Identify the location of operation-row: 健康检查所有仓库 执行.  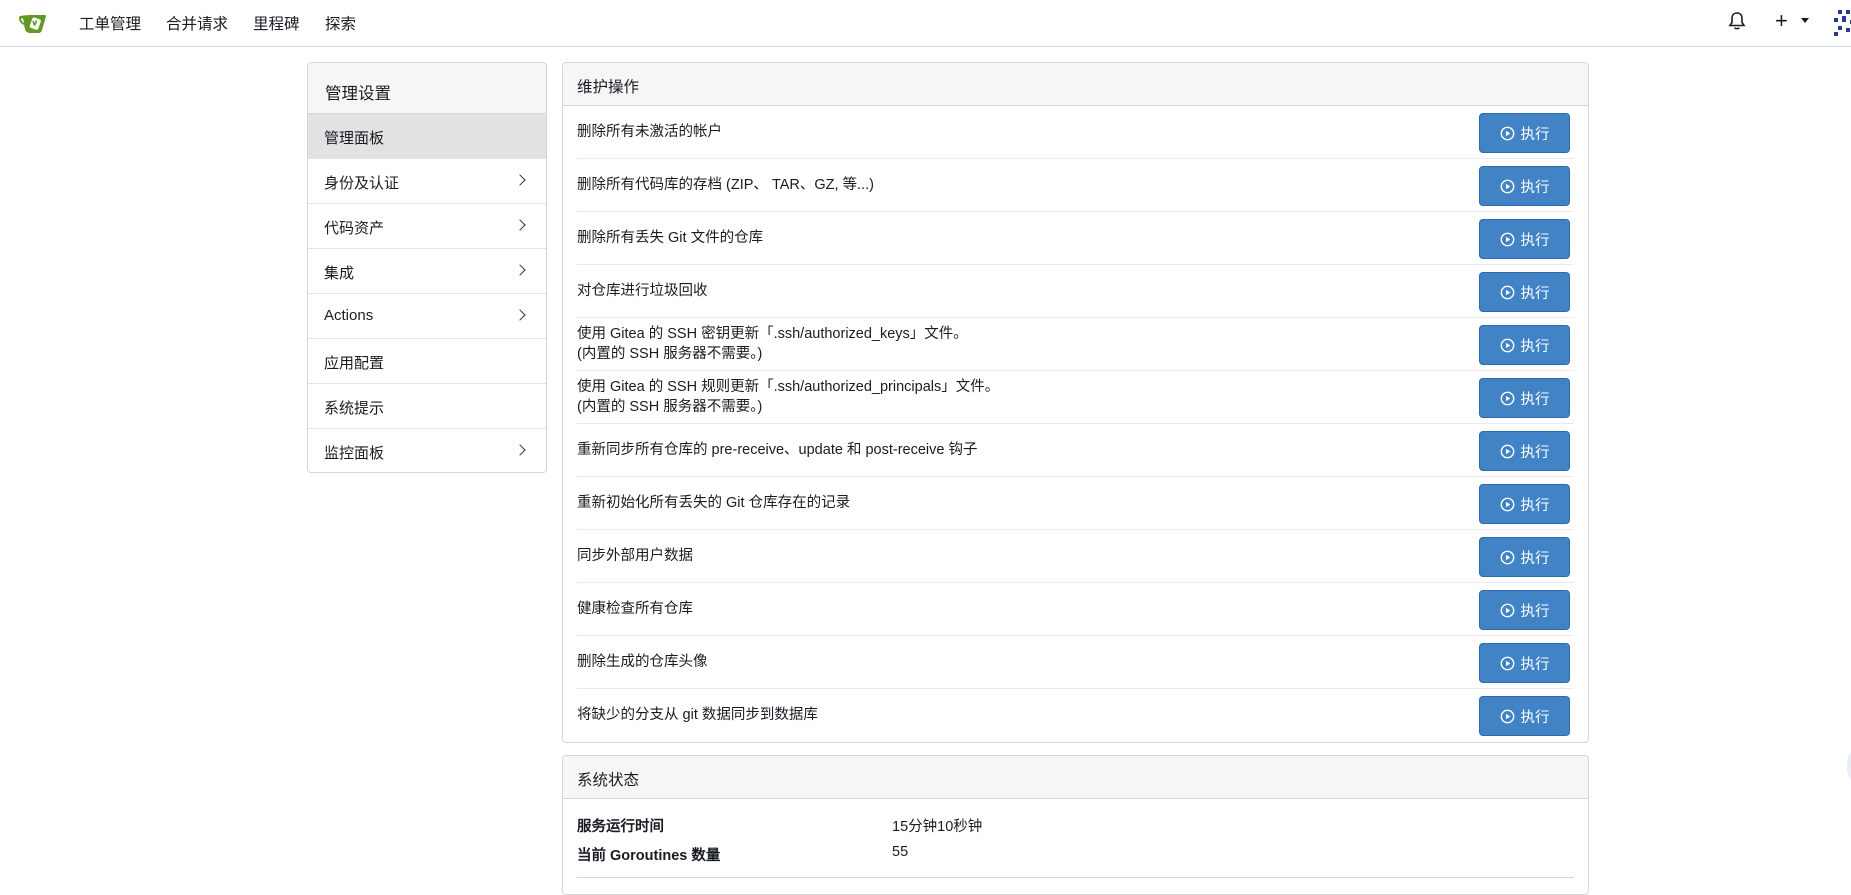
(1075, 609).